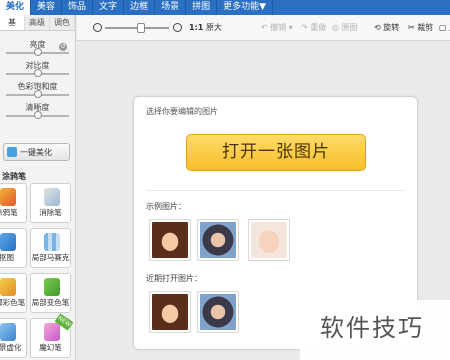  What do you see at coordinates (62, 22) in the screenshot?
I see `tab-color: 调色` at bounding box center [62, 22].